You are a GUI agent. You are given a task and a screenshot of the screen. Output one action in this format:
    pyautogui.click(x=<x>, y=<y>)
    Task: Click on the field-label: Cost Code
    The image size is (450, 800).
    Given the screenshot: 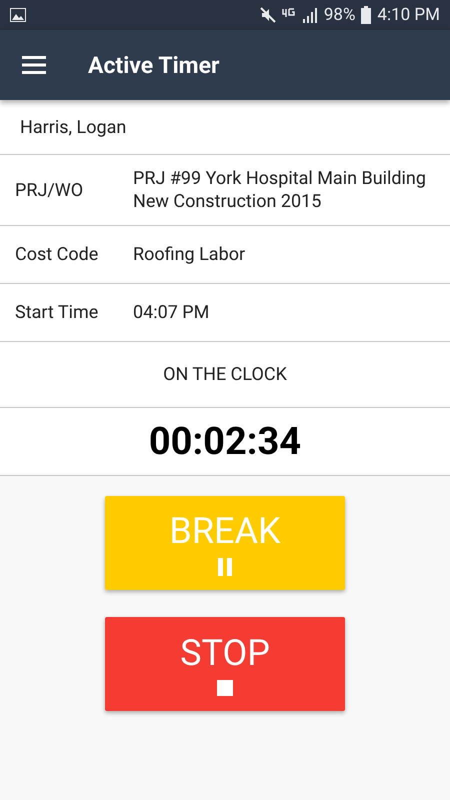 What is the action you would take?
    pyautogui.click(x=57, y=254)
    